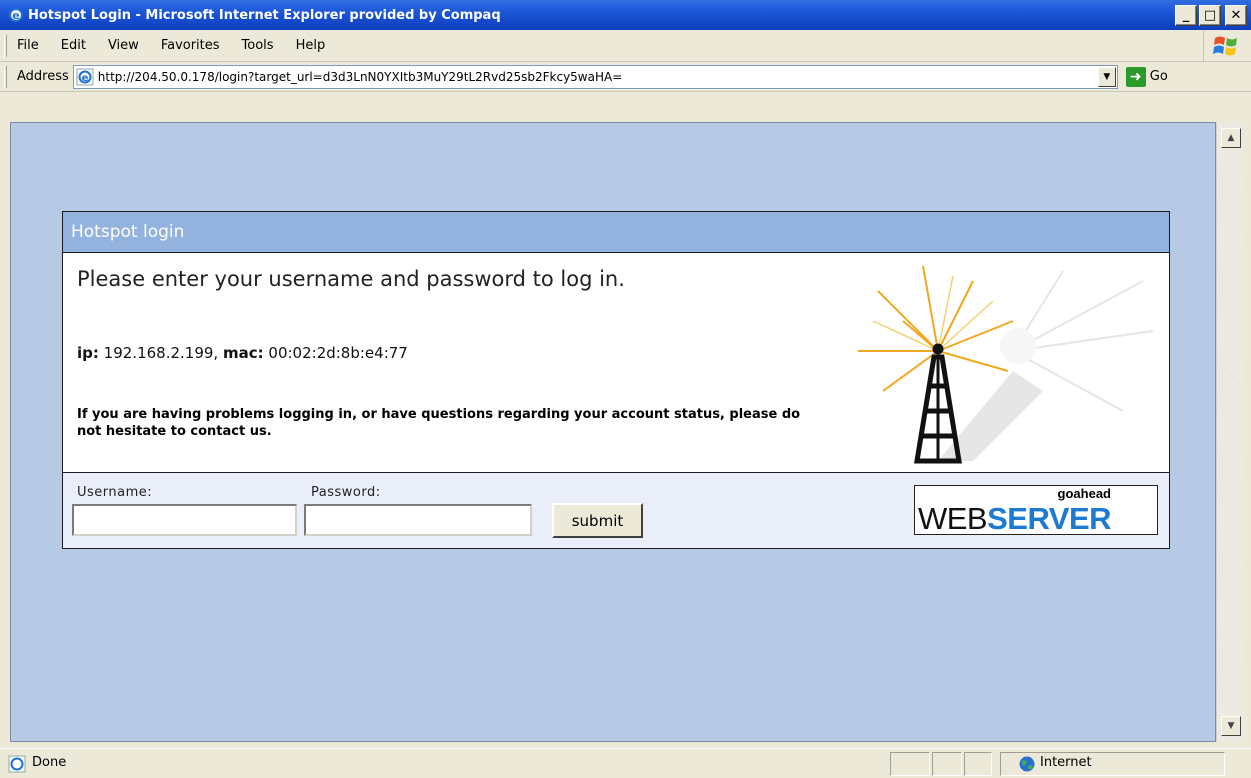 The width and height of the screenshot is (1251, 778). Describe the element at coordinates (338, 353) in the screenshot. I see `mac-value: 00:02:2d:8b:e4:77` at that location.